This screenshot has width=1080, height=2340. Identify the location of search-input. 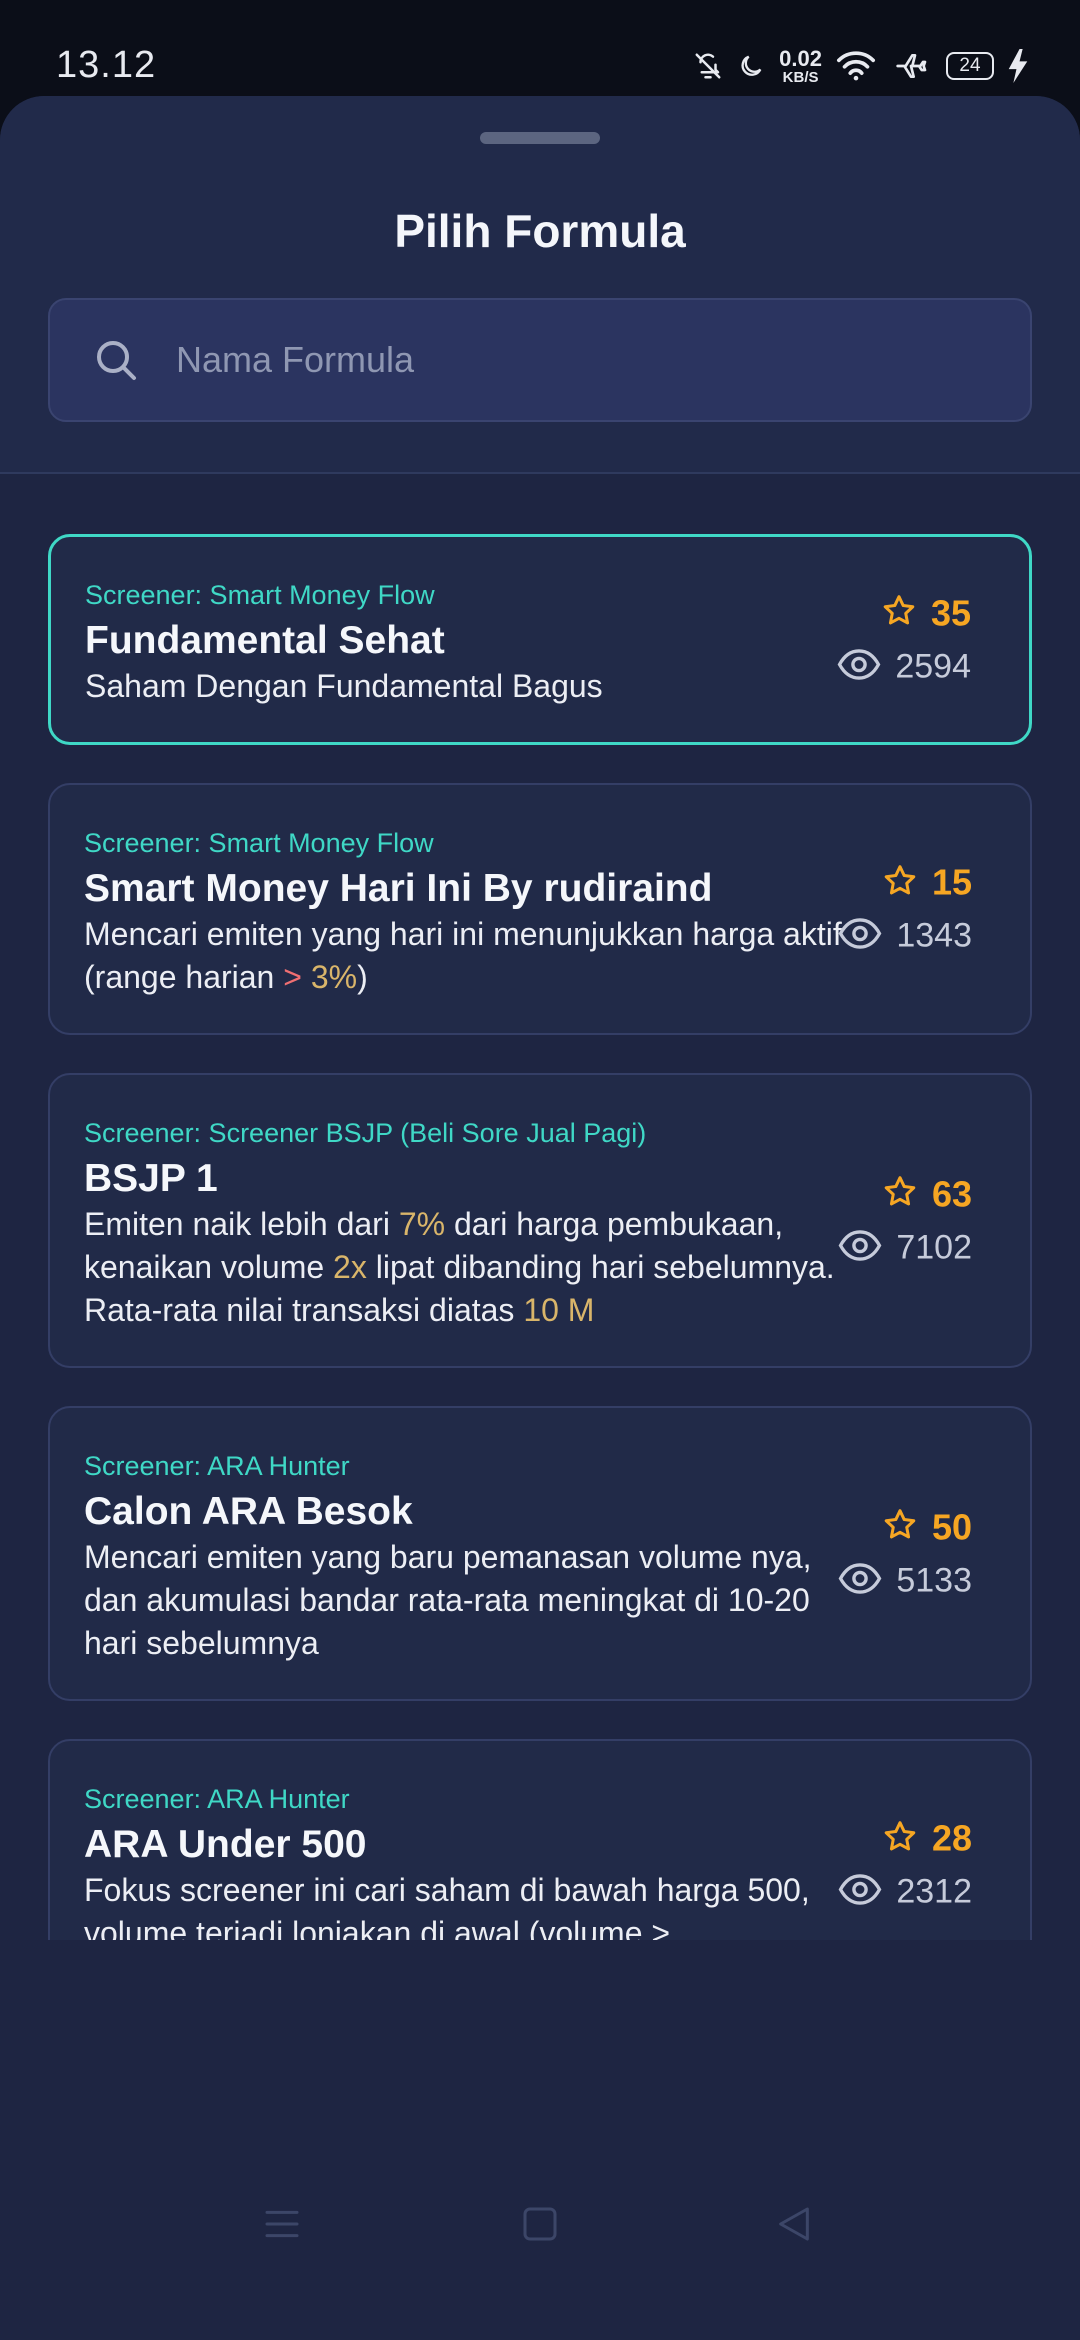
(603, 360).